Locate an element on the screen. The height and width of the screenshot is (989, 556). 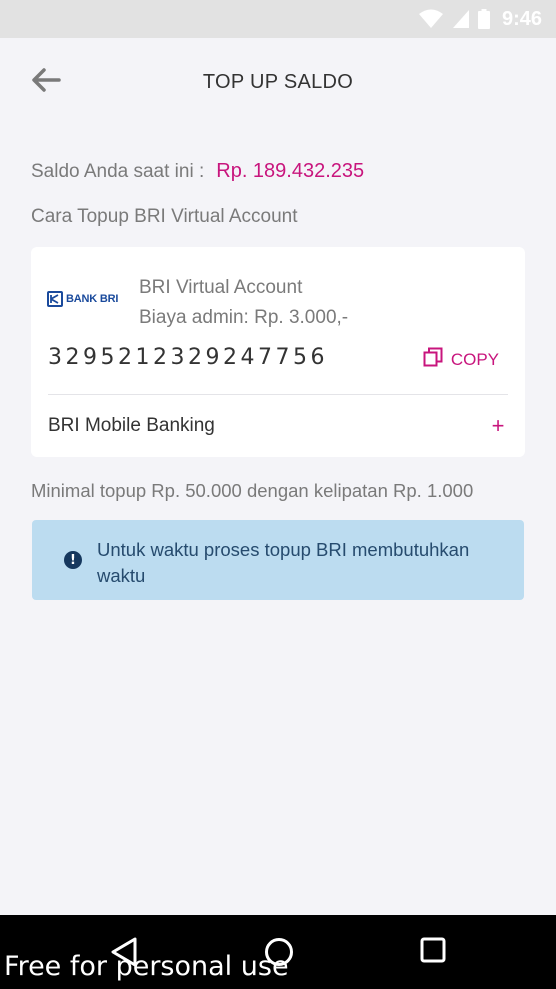
mobile-banking-label: BRI Mobile Banking is located at coordinates (131, 425).